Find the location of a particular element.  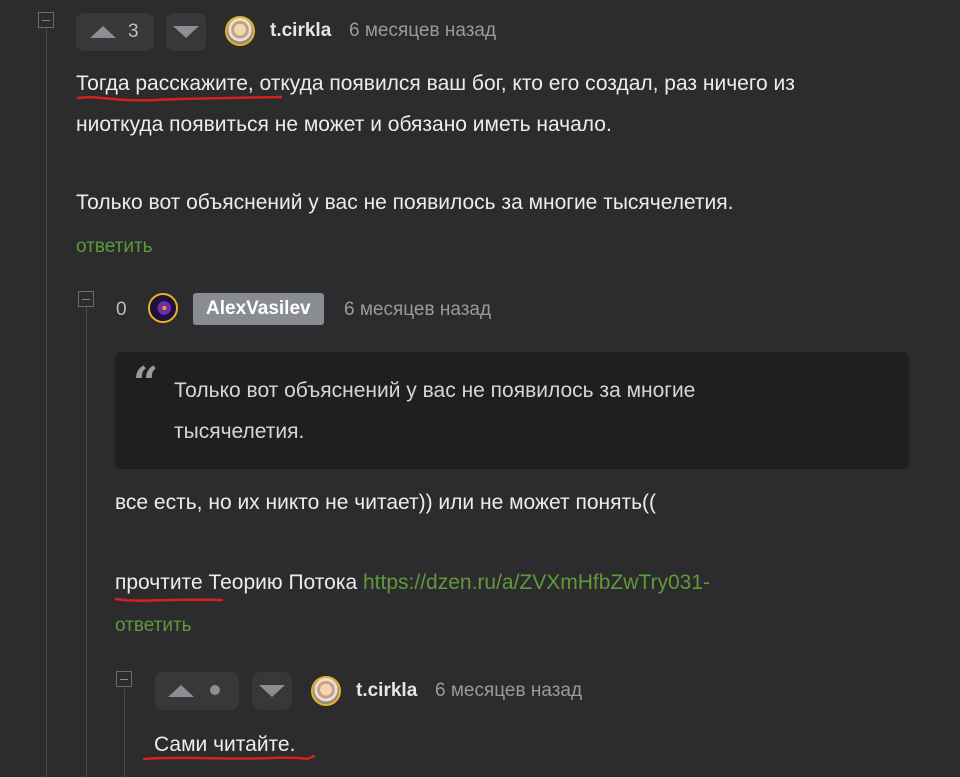

vote-count: 0 is located at coordinates (121, 309).